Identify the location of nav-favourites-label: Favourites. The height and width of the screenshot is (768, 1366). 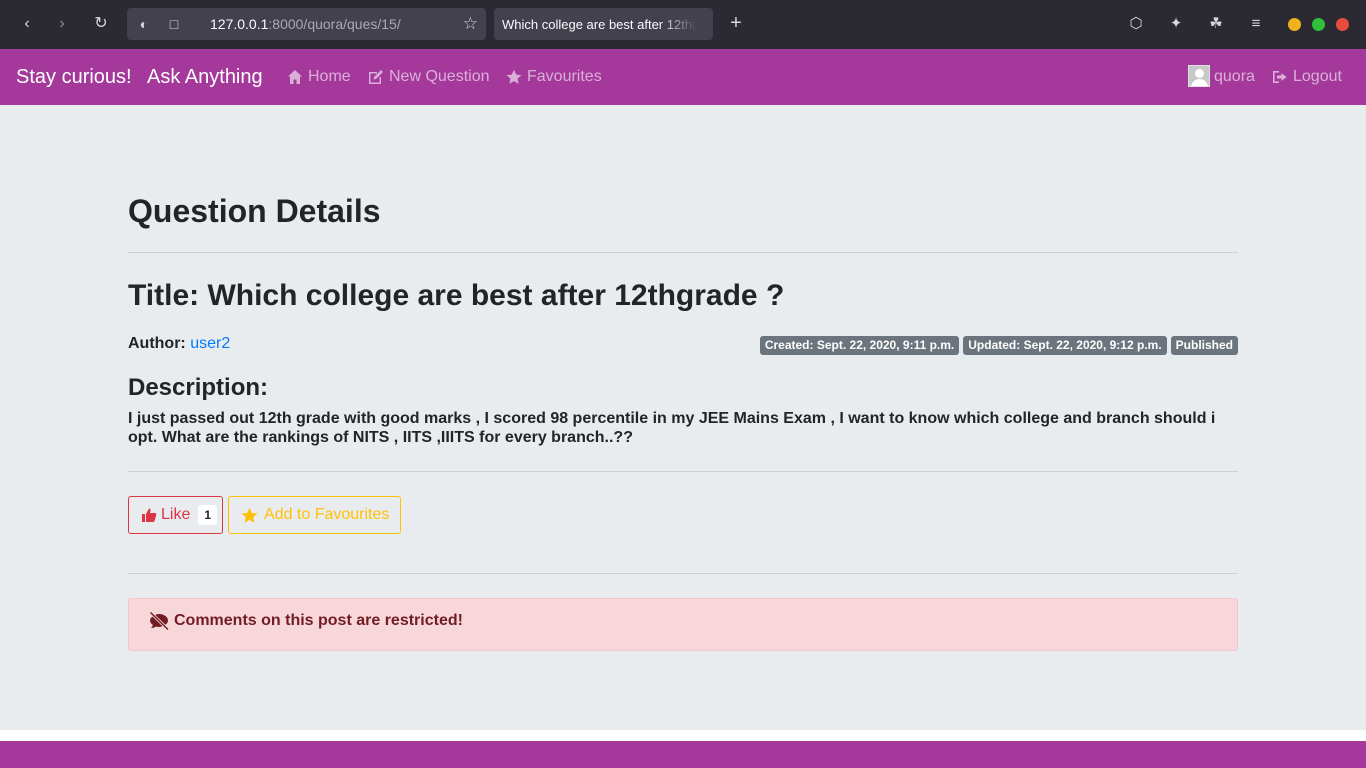
(564, 76).